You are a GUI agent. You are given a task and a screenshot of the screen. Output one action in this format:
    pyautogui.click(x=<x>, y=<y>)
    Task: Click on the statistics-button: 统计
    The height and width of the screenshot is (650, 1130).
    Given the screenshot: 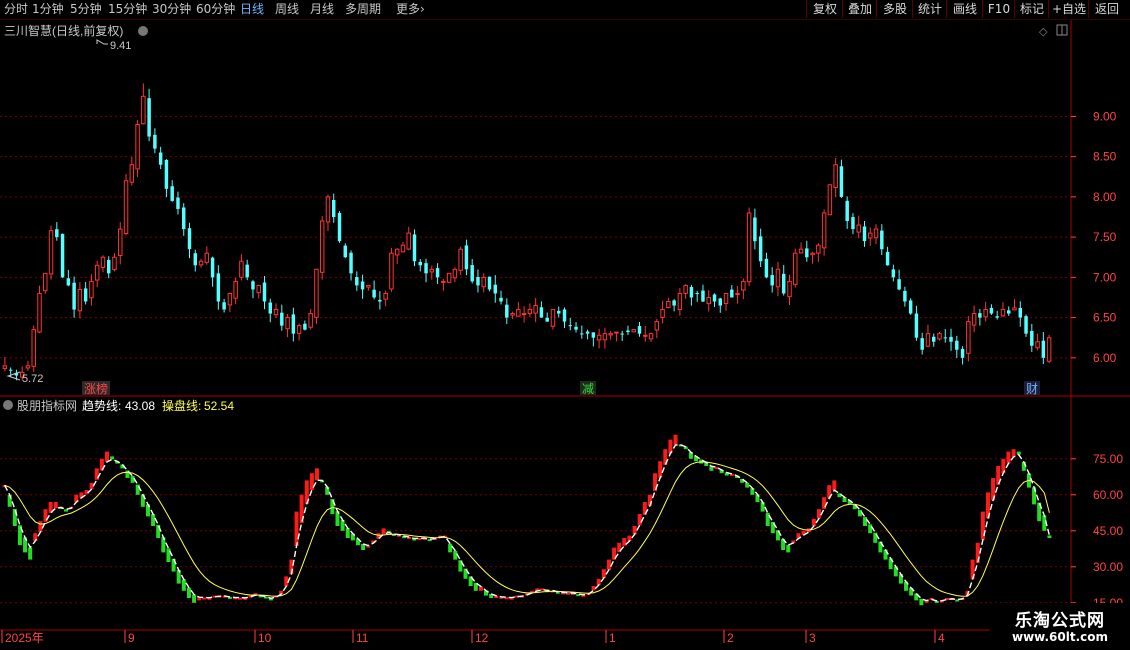 What is the action you would take?
    pyautogui.click(x=929, y=9)
    